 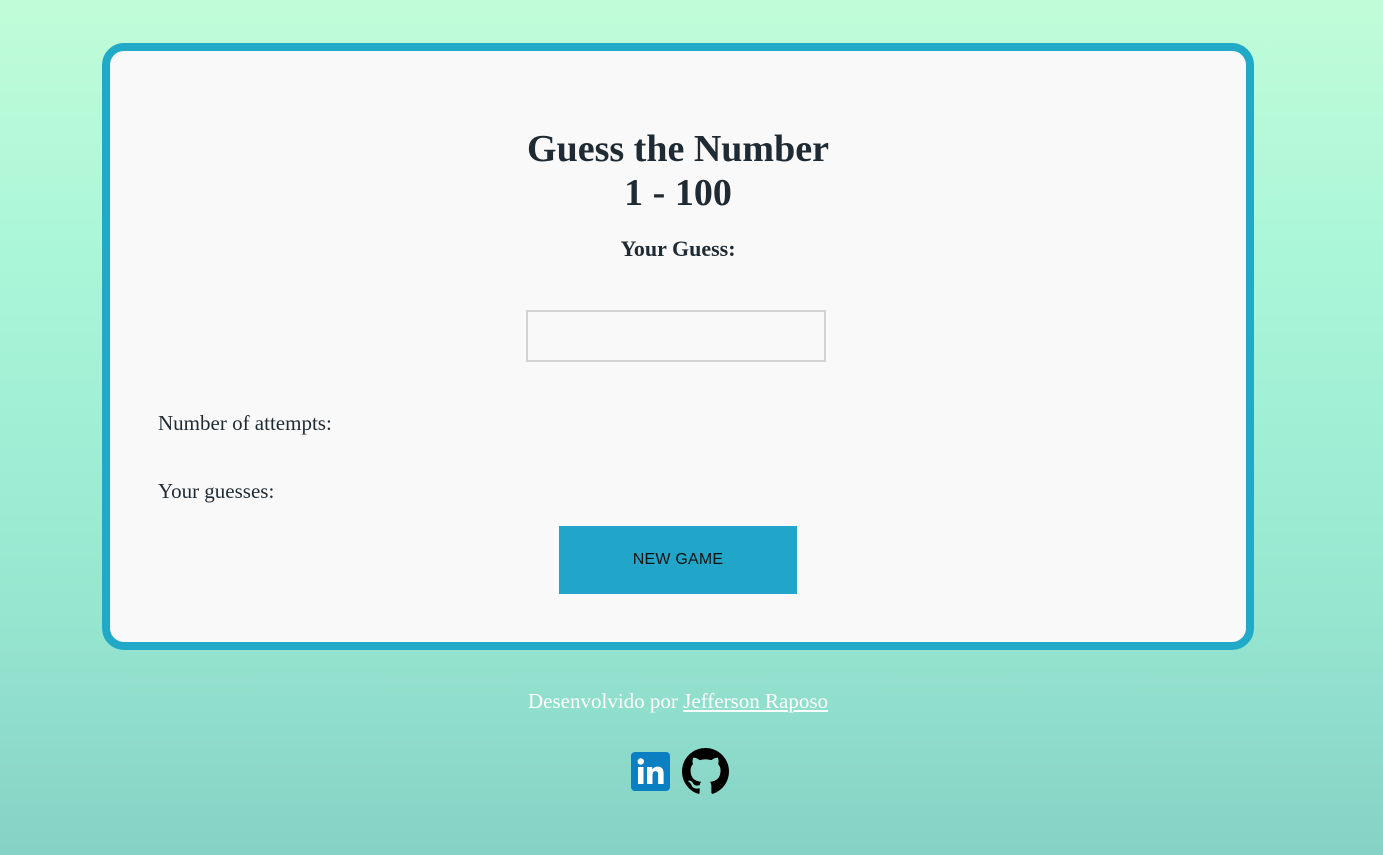 What do you see at coordinates (678, 560) in the screenshot?
I see `new-game-button: NEW GAME` at bounding box center [678, 560].